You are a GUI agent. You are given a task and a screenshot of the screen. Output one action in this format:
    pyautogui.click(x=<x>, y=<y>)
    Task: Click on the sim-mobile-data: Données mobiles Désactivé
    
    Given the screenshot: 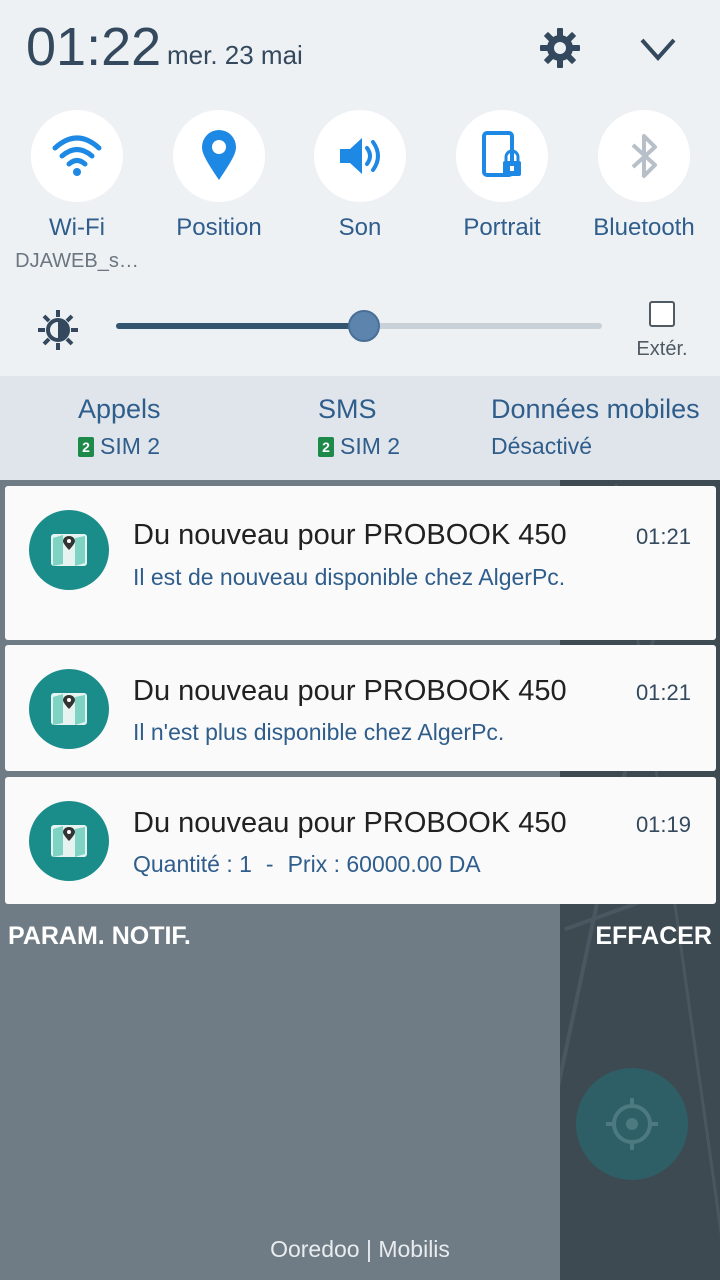 What is the action you would take?
    pyautogui.click(x=595, y=427)
    